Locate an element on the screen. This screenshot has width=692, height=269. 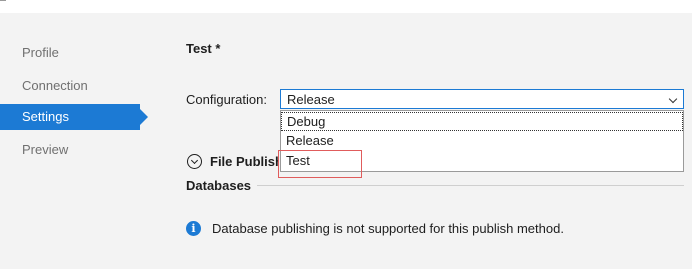
option-debug: Debug is located at coordinates (482, 121).